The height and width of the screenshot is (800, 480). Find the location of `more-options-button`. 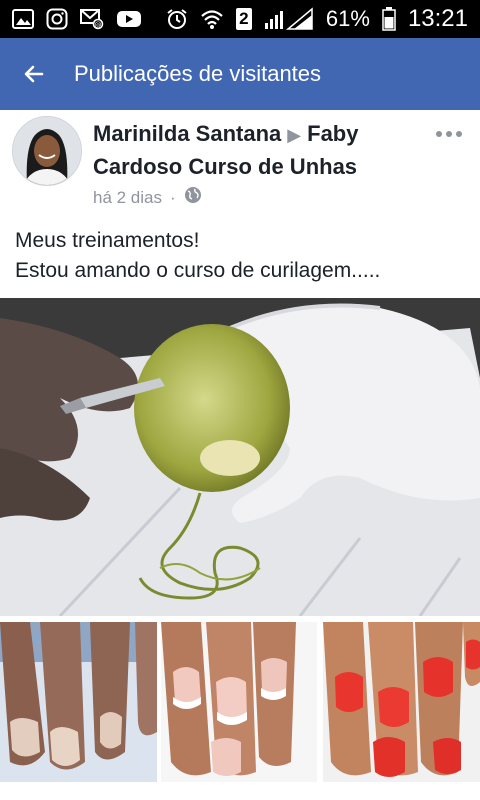

more-options-button is located at coordinates (451, 134).